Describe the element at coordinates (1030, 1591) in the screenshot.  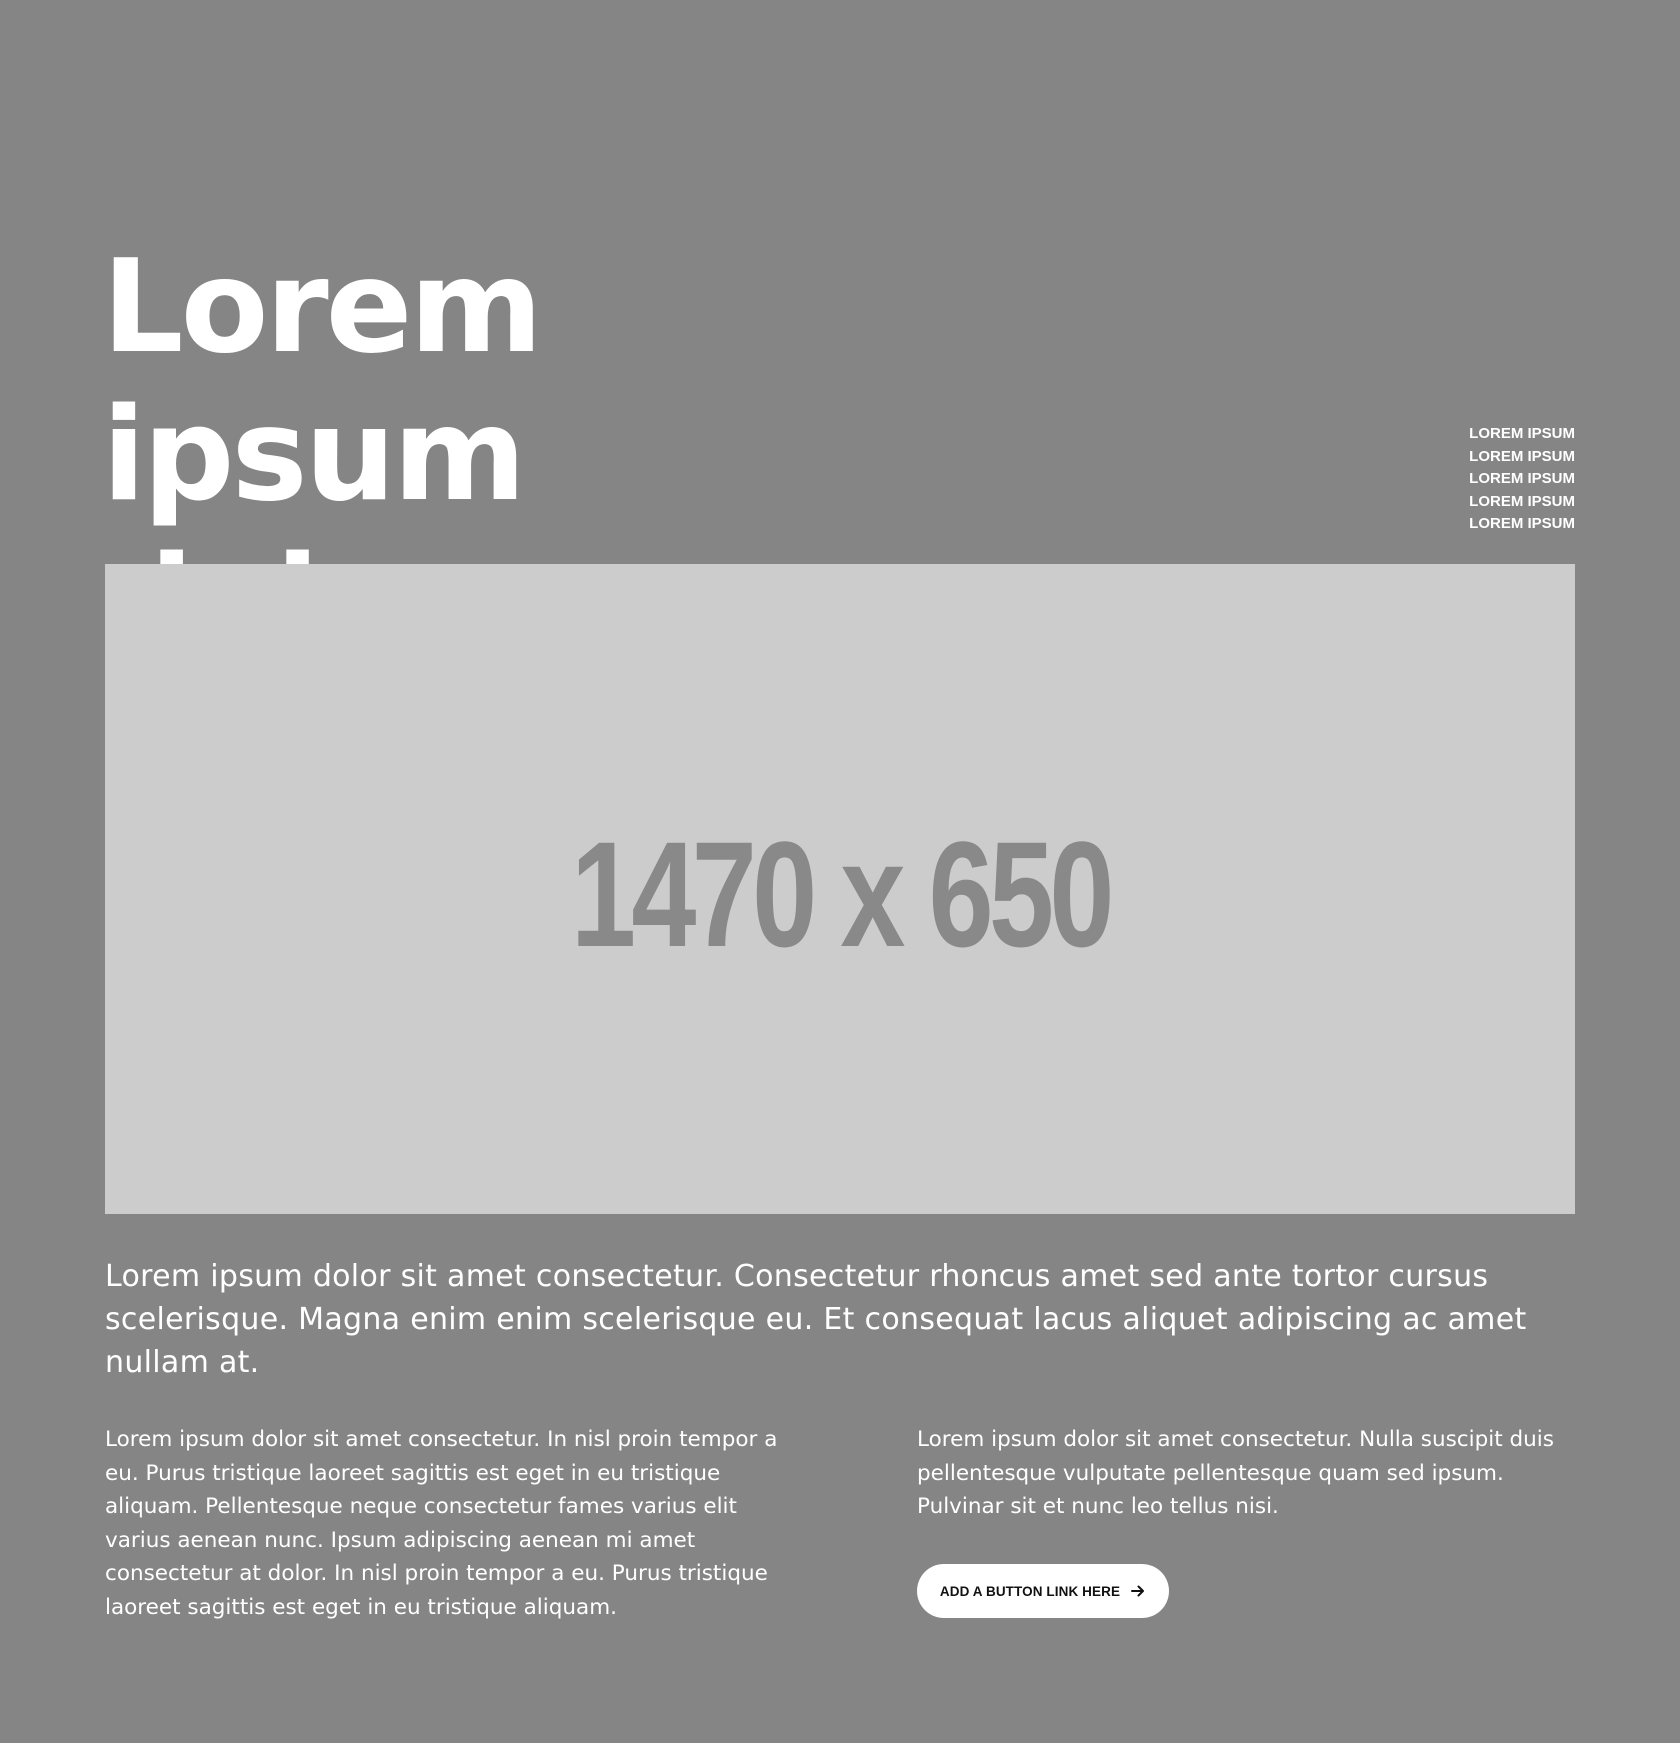
I see `cta-button-label: ADD A BUTTON LINK HERE` at that location.